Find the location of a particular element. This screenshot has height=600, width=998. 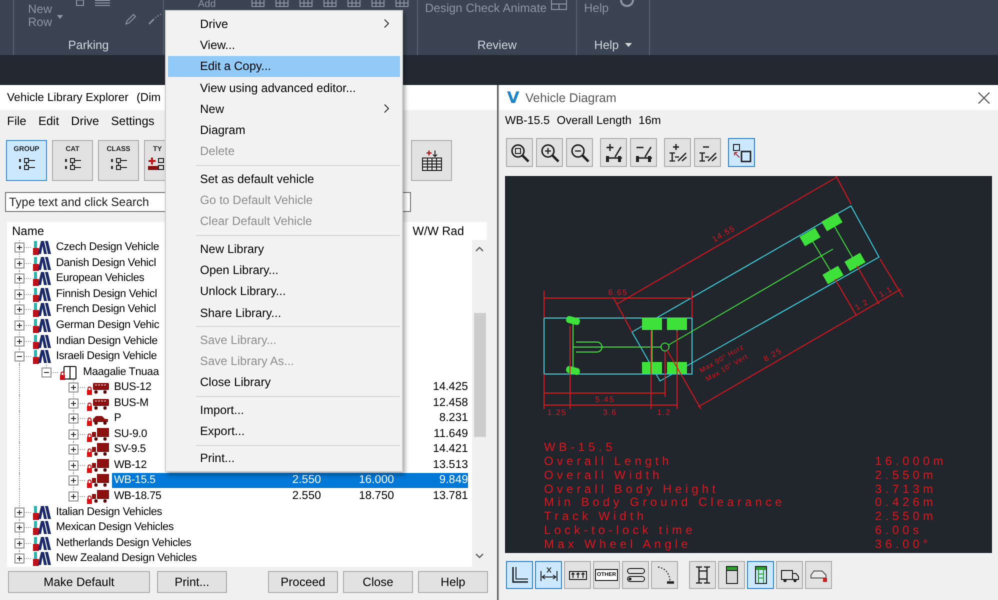

axle-frame-button is located at coordinates (702, 575).